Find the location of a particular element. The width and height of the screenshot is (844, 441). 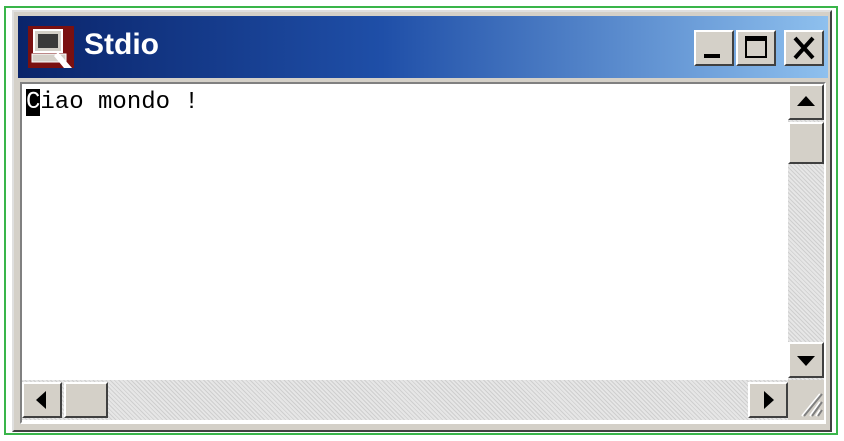

close-button is located at coordinates (804, 48).